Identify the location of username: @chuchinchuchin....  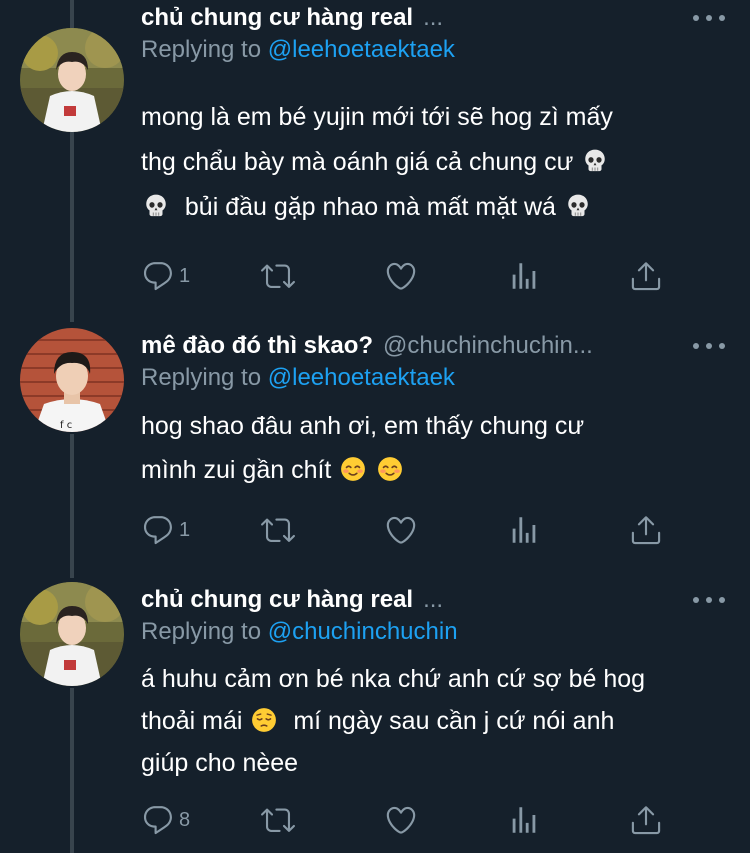
(488, 346).